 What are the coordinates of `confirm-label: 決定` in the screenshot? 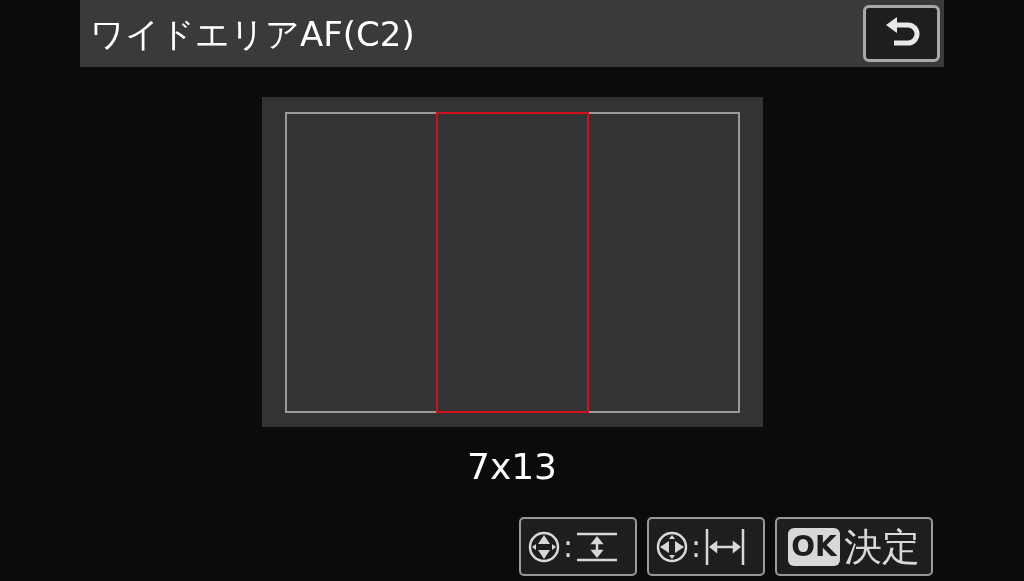 It's located at (881, 546).